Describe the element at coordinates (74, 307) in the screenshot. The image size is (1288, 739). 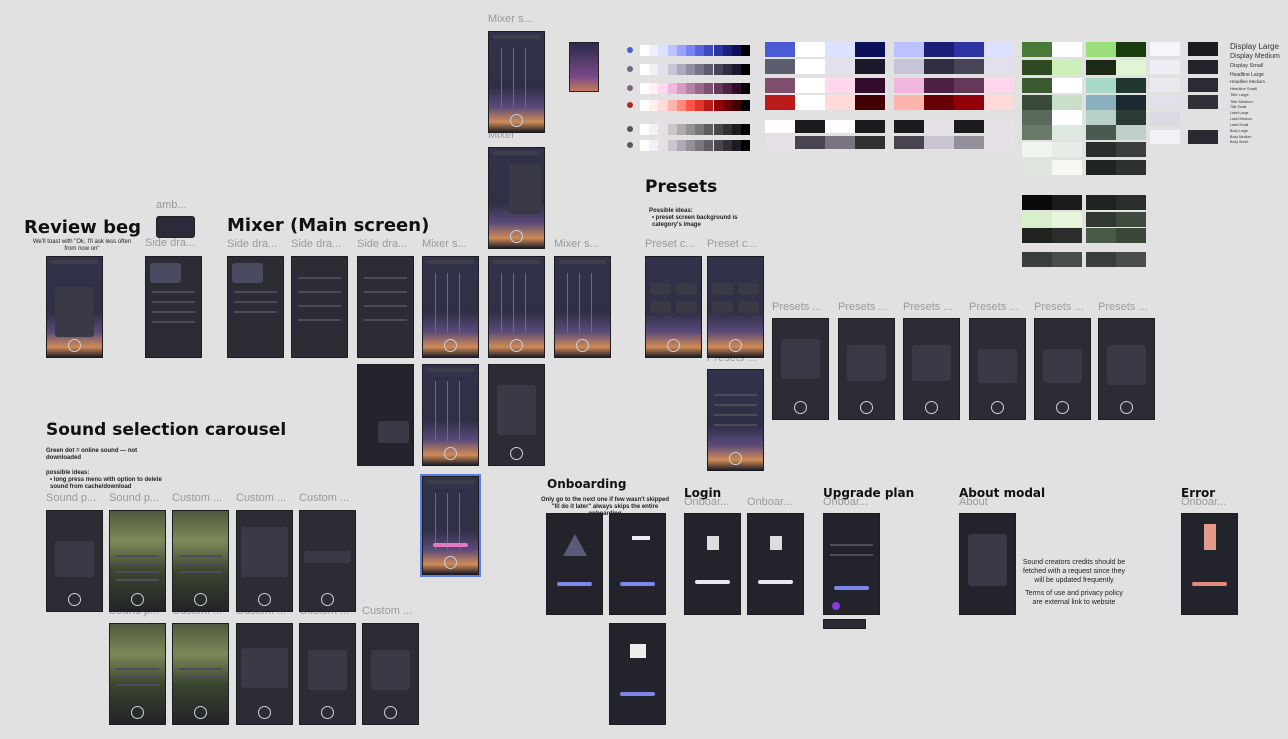
I see `screen-review-beg` at that location.